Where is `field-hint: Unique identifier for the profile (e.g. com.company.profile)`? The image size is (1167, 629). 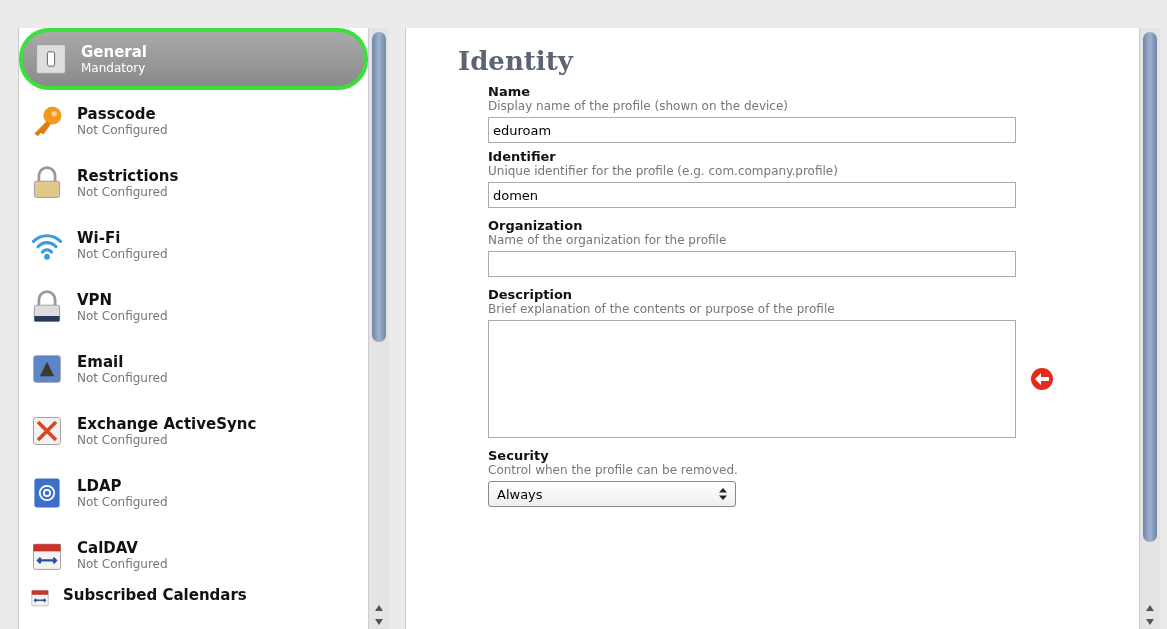 field-hint: Unique identifier for the profile (e.g. com.company.profile) is located at coordinates (663, 171).